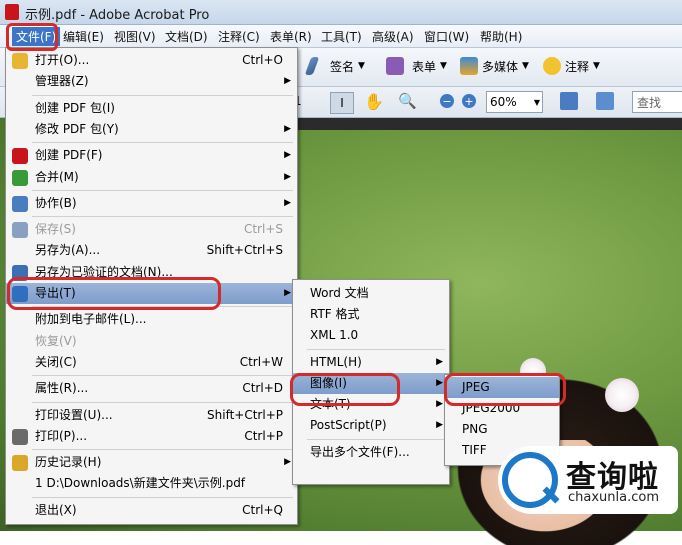 The height and width of the screenshot is (545, 682). What do you see at coordinates (469, 66) in the screenshot?
I see `multimedia-icon` at bounding box center [469, 66].